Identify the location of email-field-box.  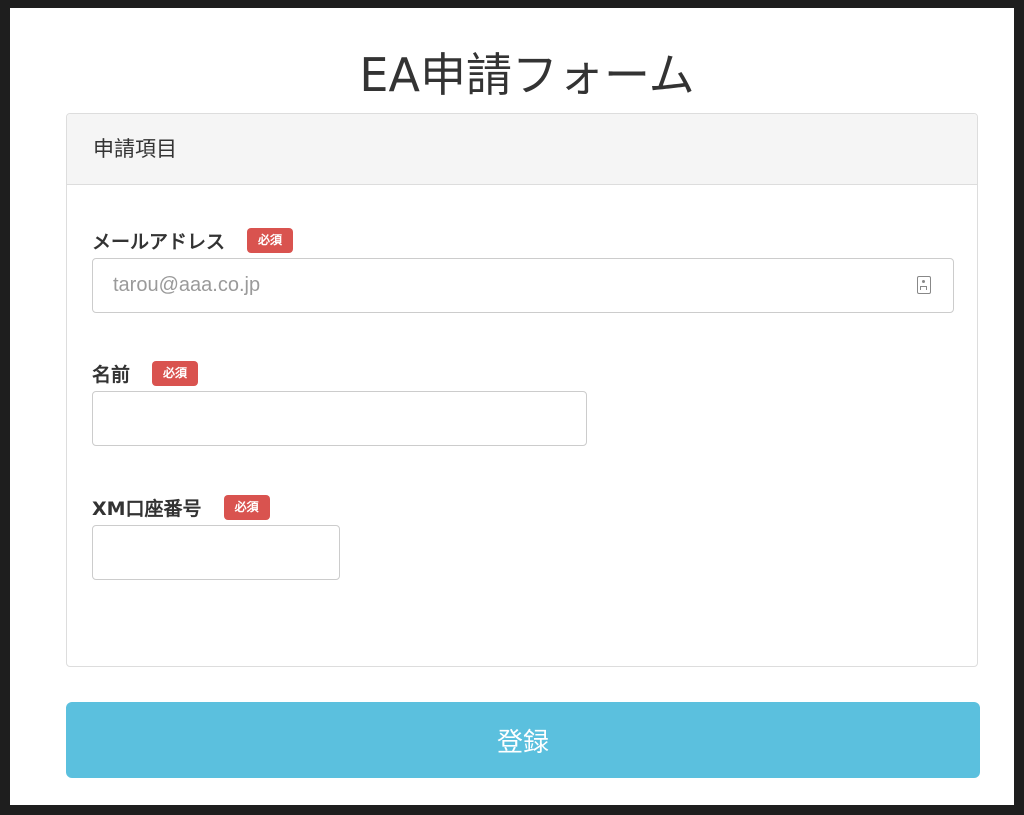
(523, 285).